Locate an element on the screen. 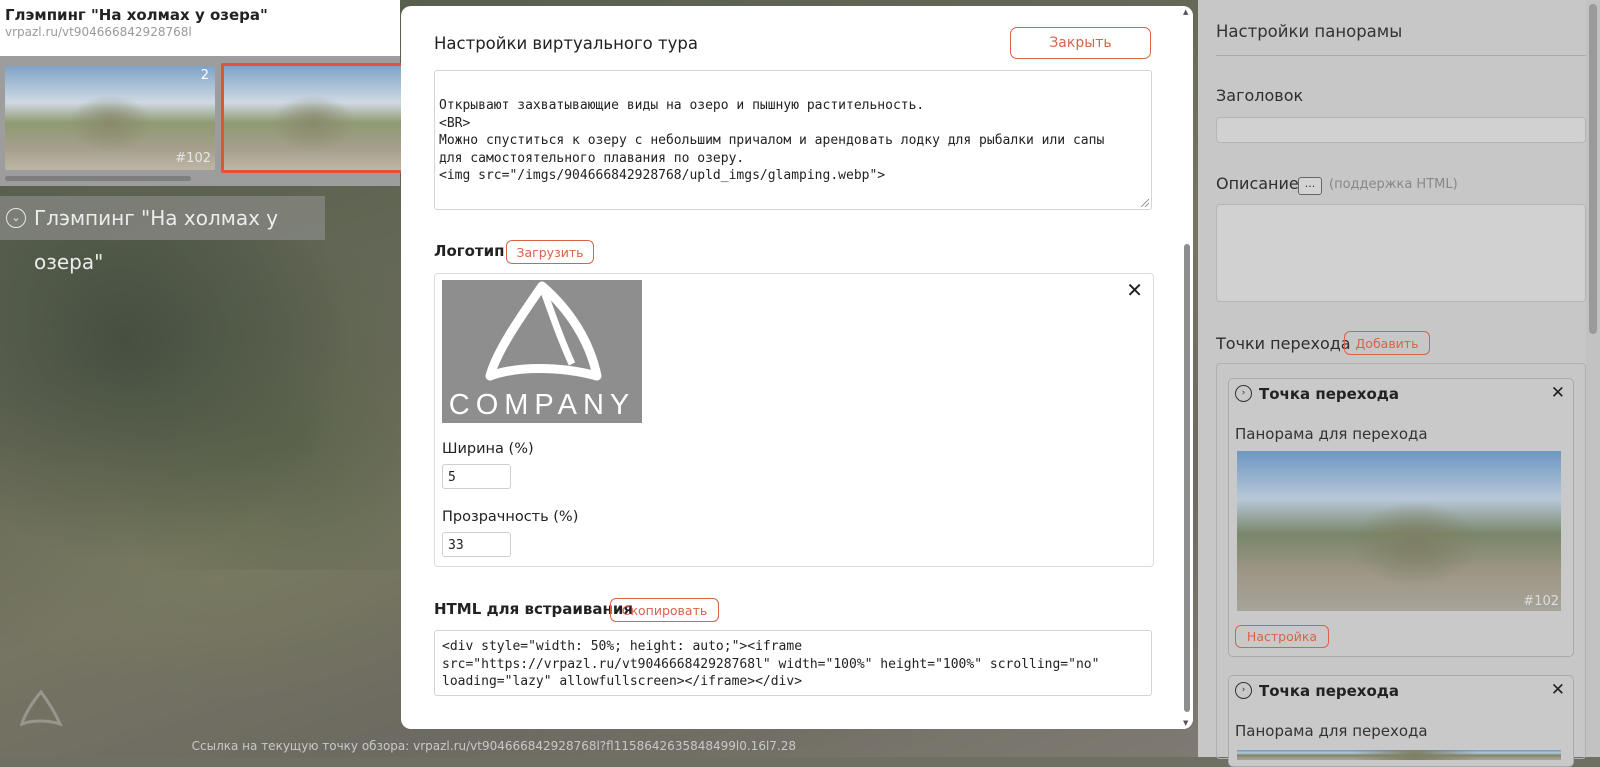 The image size is (1600, 767). modal-scrollbar: ▲ ▼ is located at coordinates (1187, 367).